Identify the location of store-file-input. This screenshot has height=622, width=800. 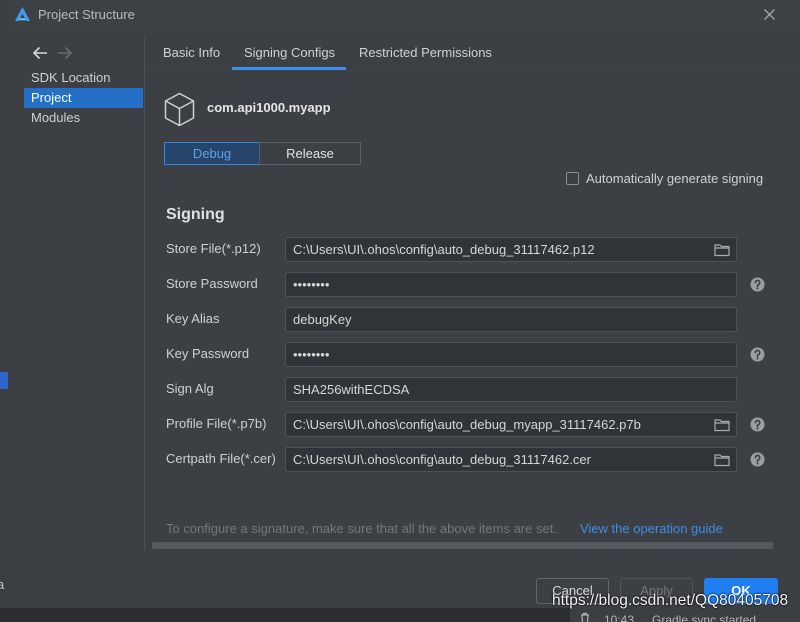
(511, 249).